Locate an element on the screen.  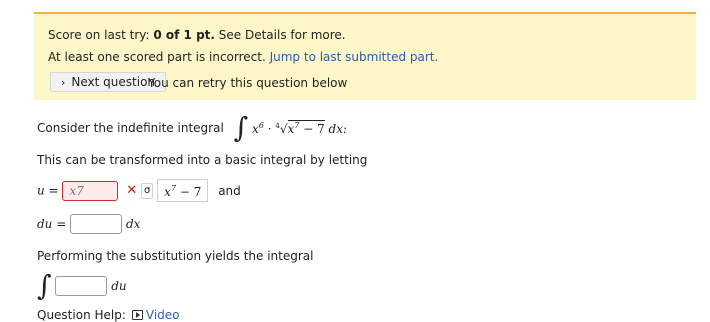
integrand-x-exp: 6 is located at coordinates (261, 125).